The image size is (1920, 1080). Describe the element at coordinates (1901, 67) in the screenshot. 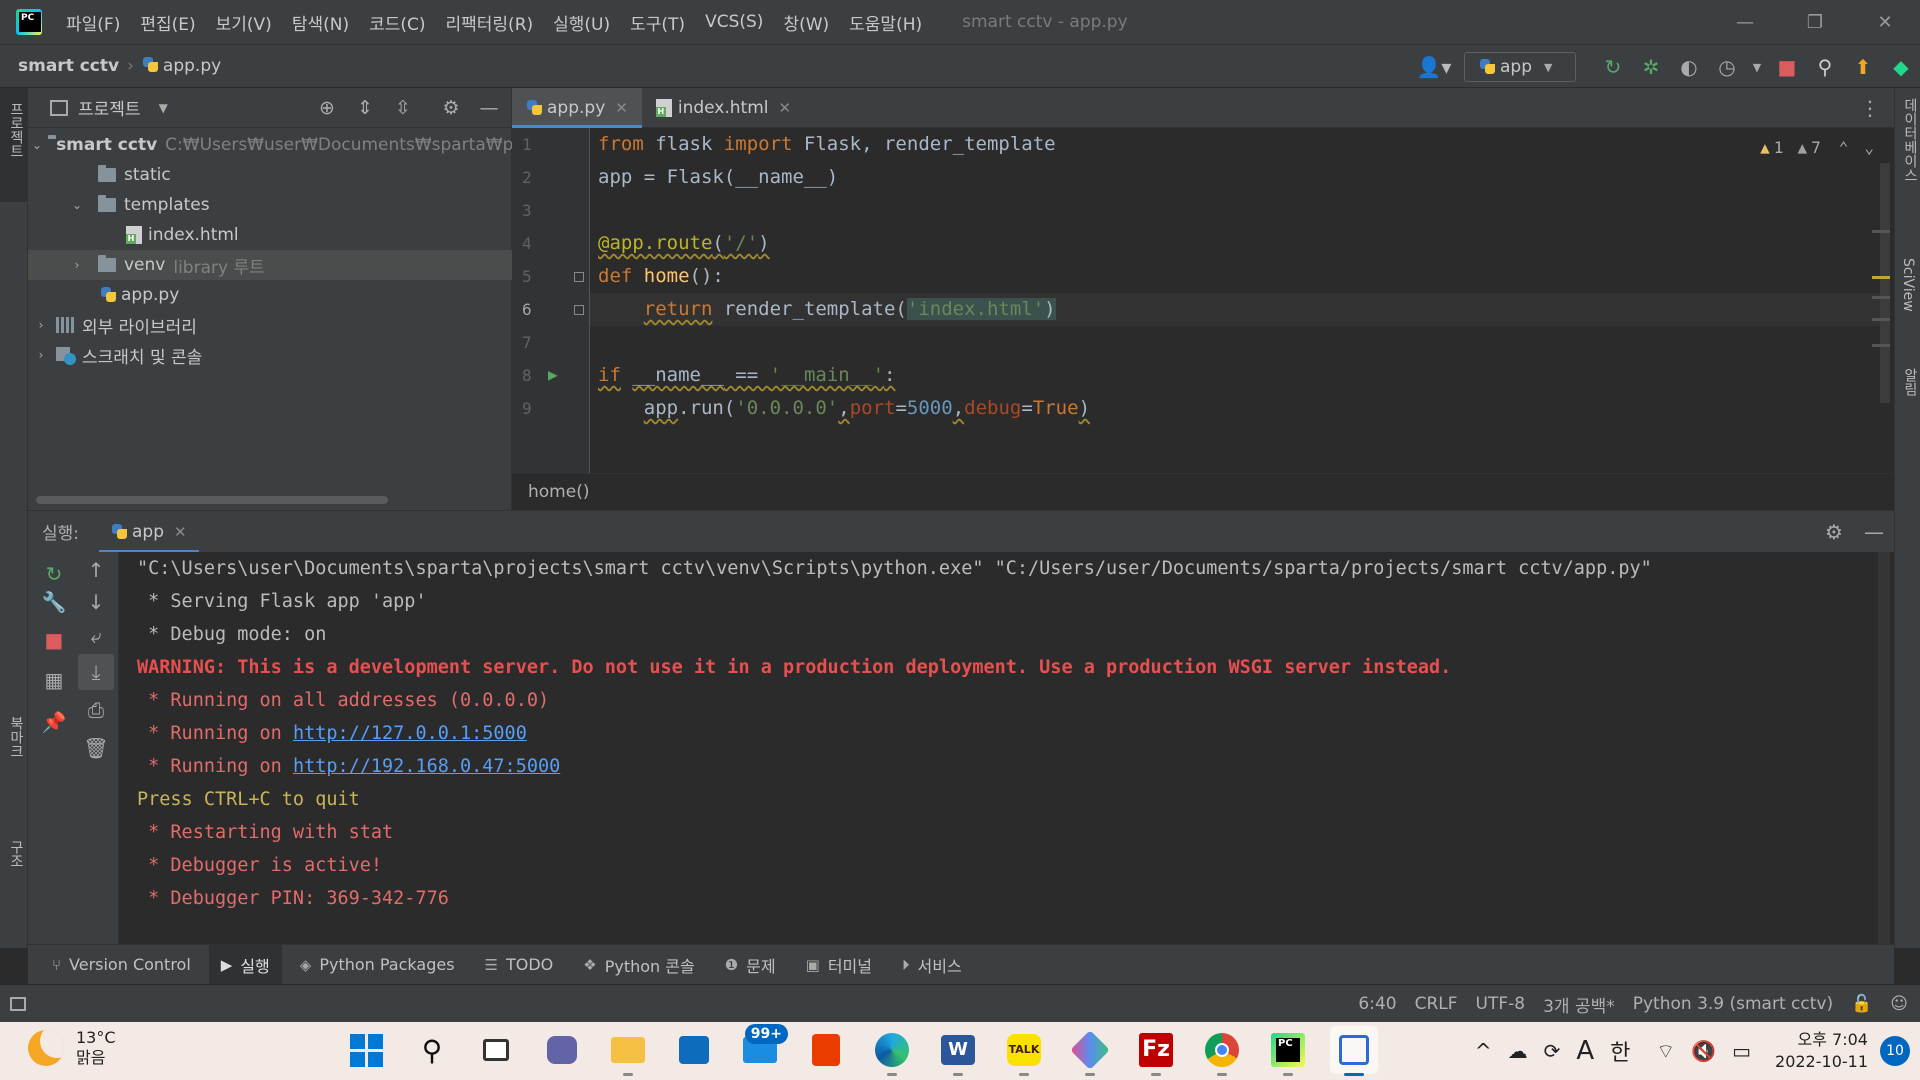

I see `jetbrains-toolbox-icon: ◆` at that location.